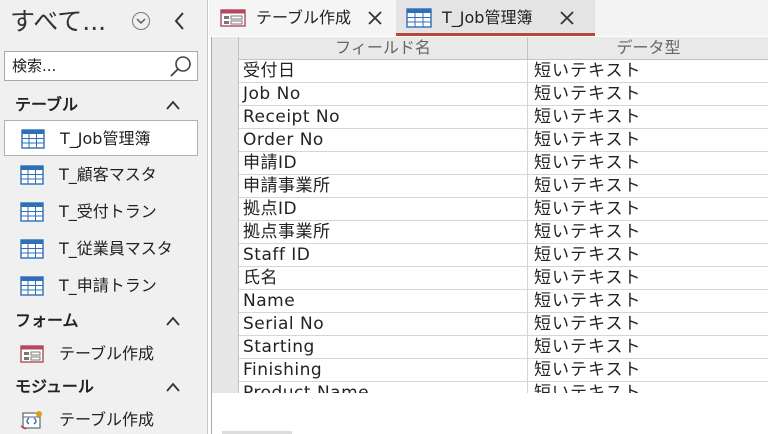 The image size is (768, 434). I want to click on field-name-cell: Finishing, so click(383, 370).